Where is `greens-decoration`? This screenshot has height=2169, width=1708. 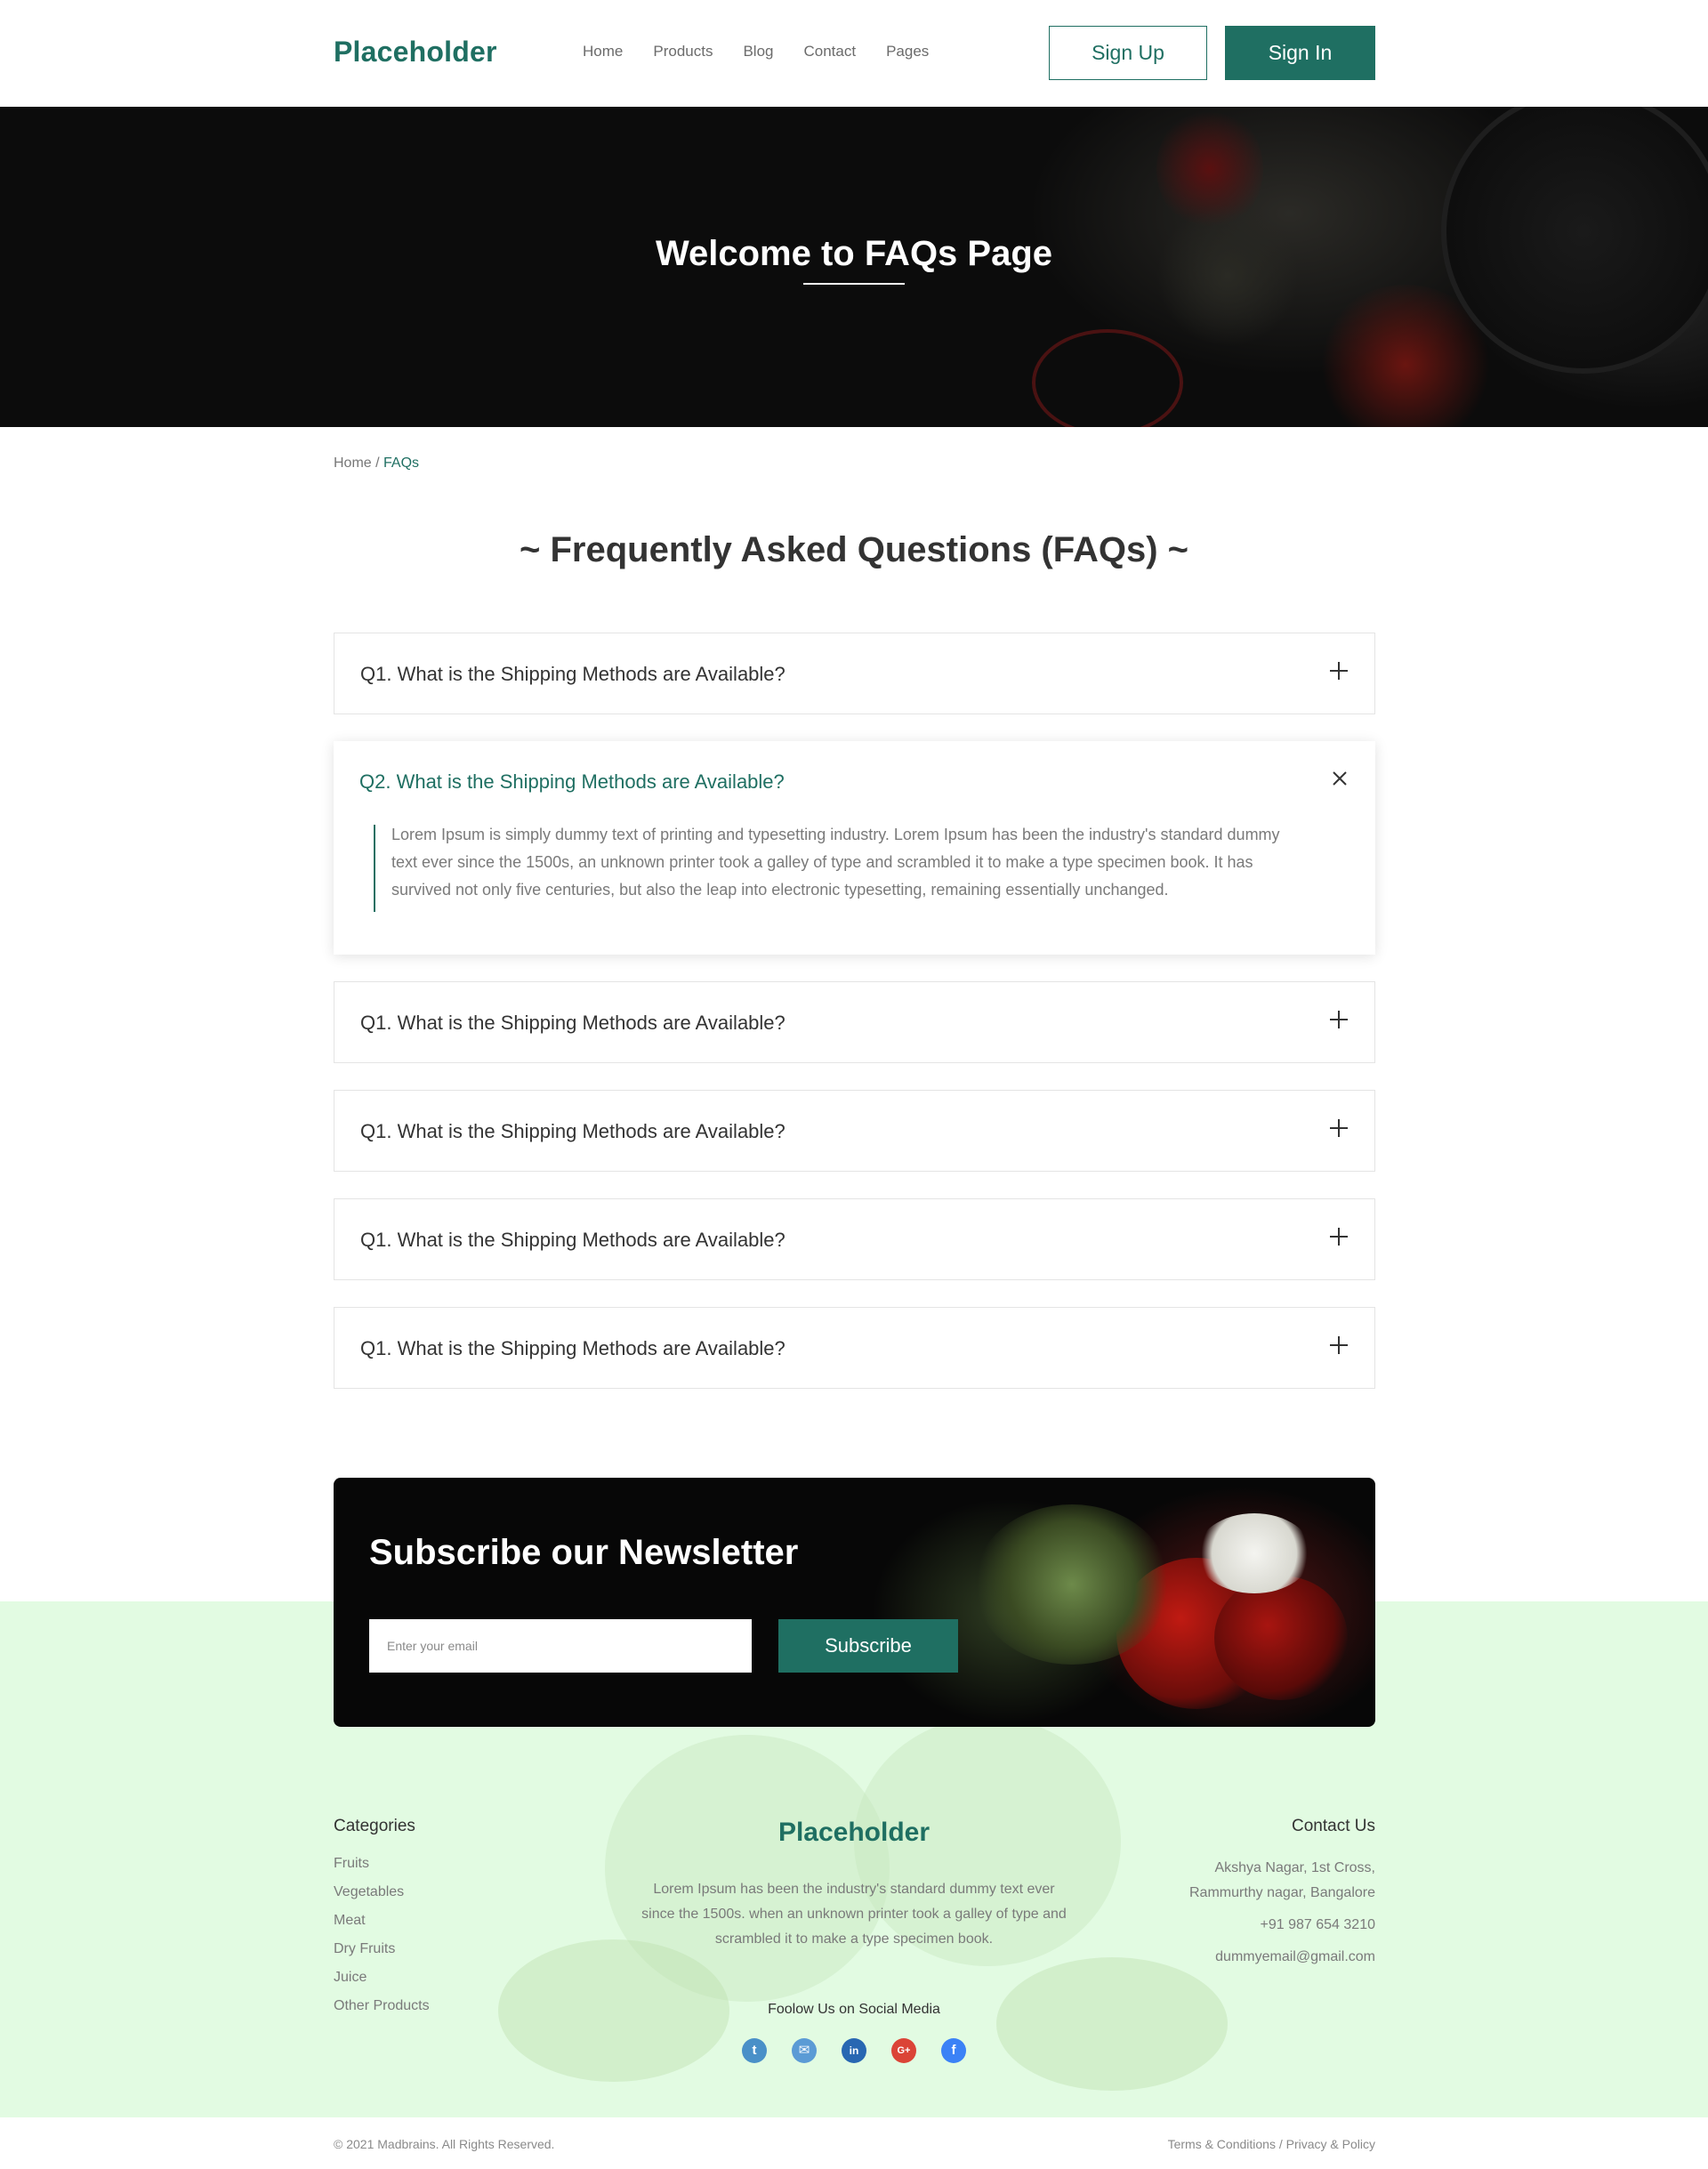
greens-decoration is located at coordinates (1072, 1584).